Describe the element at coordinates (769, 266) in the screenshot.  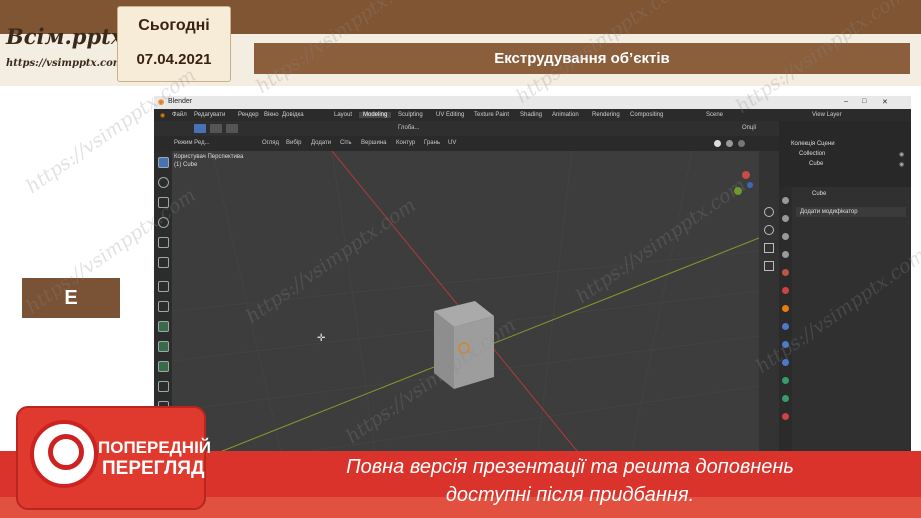
I see `ortho-grid-icon` at that location.